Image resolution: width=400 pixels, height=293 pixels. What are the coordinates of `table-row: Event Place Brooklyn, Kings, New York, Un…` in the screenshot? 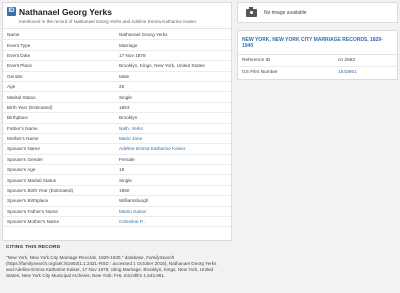 It's located at (117, 66).